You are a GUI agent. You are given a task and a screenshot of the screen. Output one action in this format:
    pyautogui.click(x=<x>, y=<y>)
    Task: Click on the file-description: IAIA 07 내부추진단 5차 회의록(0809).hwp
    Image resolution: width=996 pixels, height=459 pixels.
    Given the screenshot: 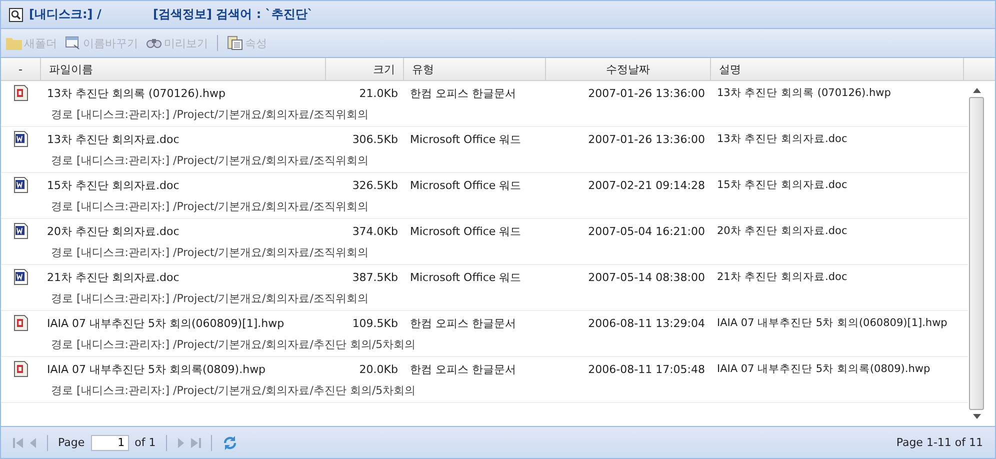 What is the action you would take?
    pyautogui.click(x=824, y=369)
    